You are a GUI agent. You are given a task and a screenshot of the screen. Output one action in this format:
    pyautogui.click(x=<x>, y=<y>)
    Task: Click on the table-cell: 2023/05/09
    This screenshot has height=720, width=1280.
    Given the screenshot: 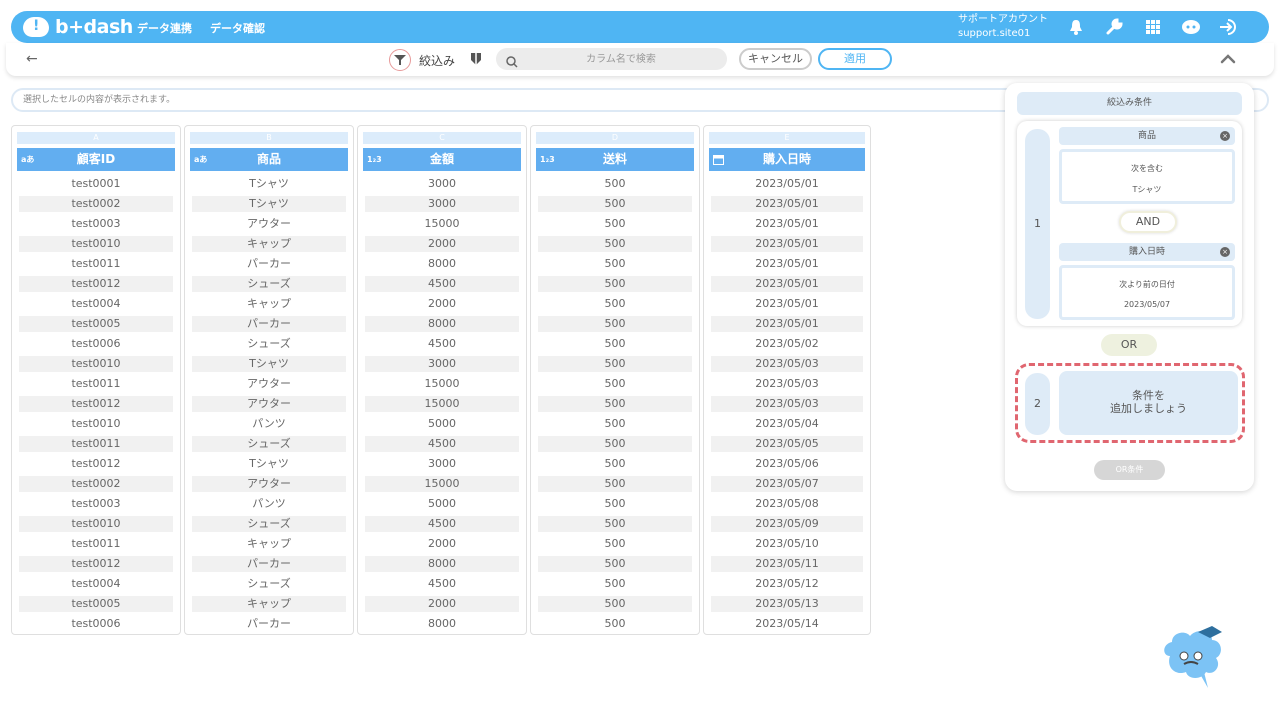 What is the action you would take?
    pyautogui.click(x=787, y=524)
    